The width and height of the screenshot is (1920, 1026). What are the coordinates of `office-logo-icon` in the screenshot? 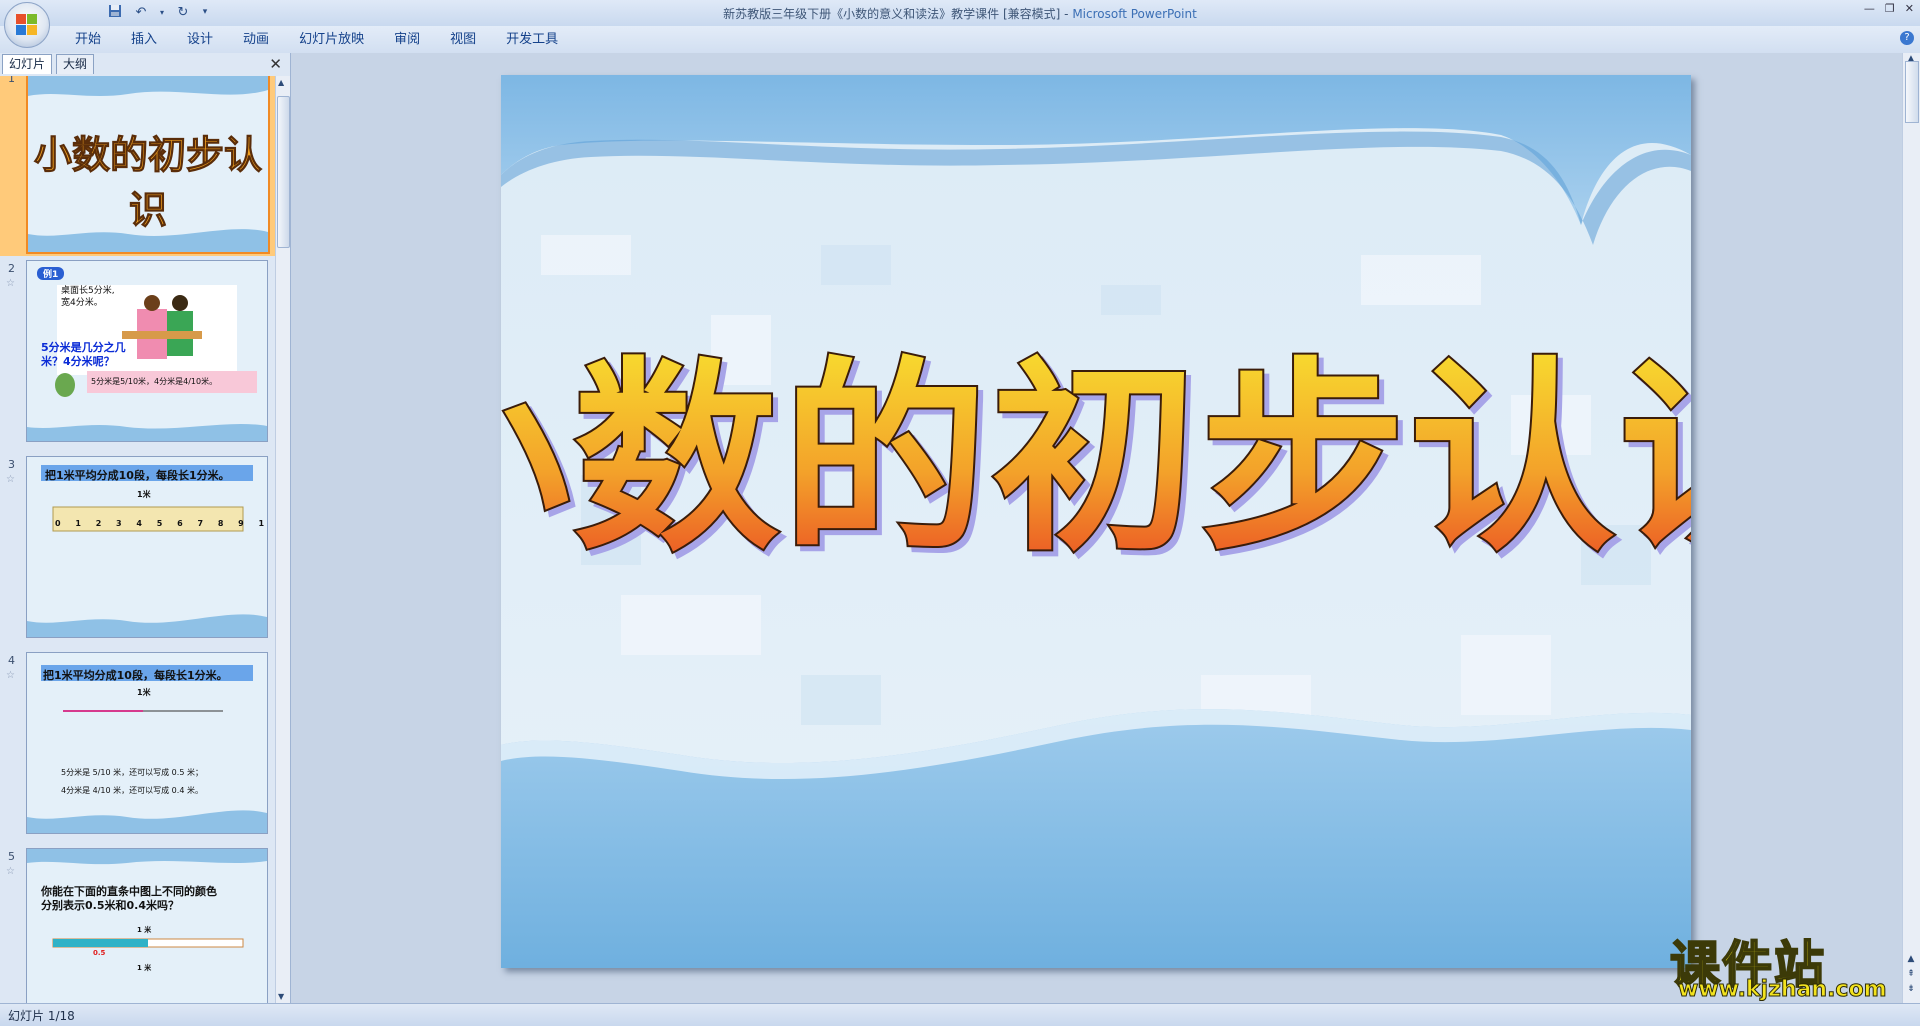 It's located at (27, 25).